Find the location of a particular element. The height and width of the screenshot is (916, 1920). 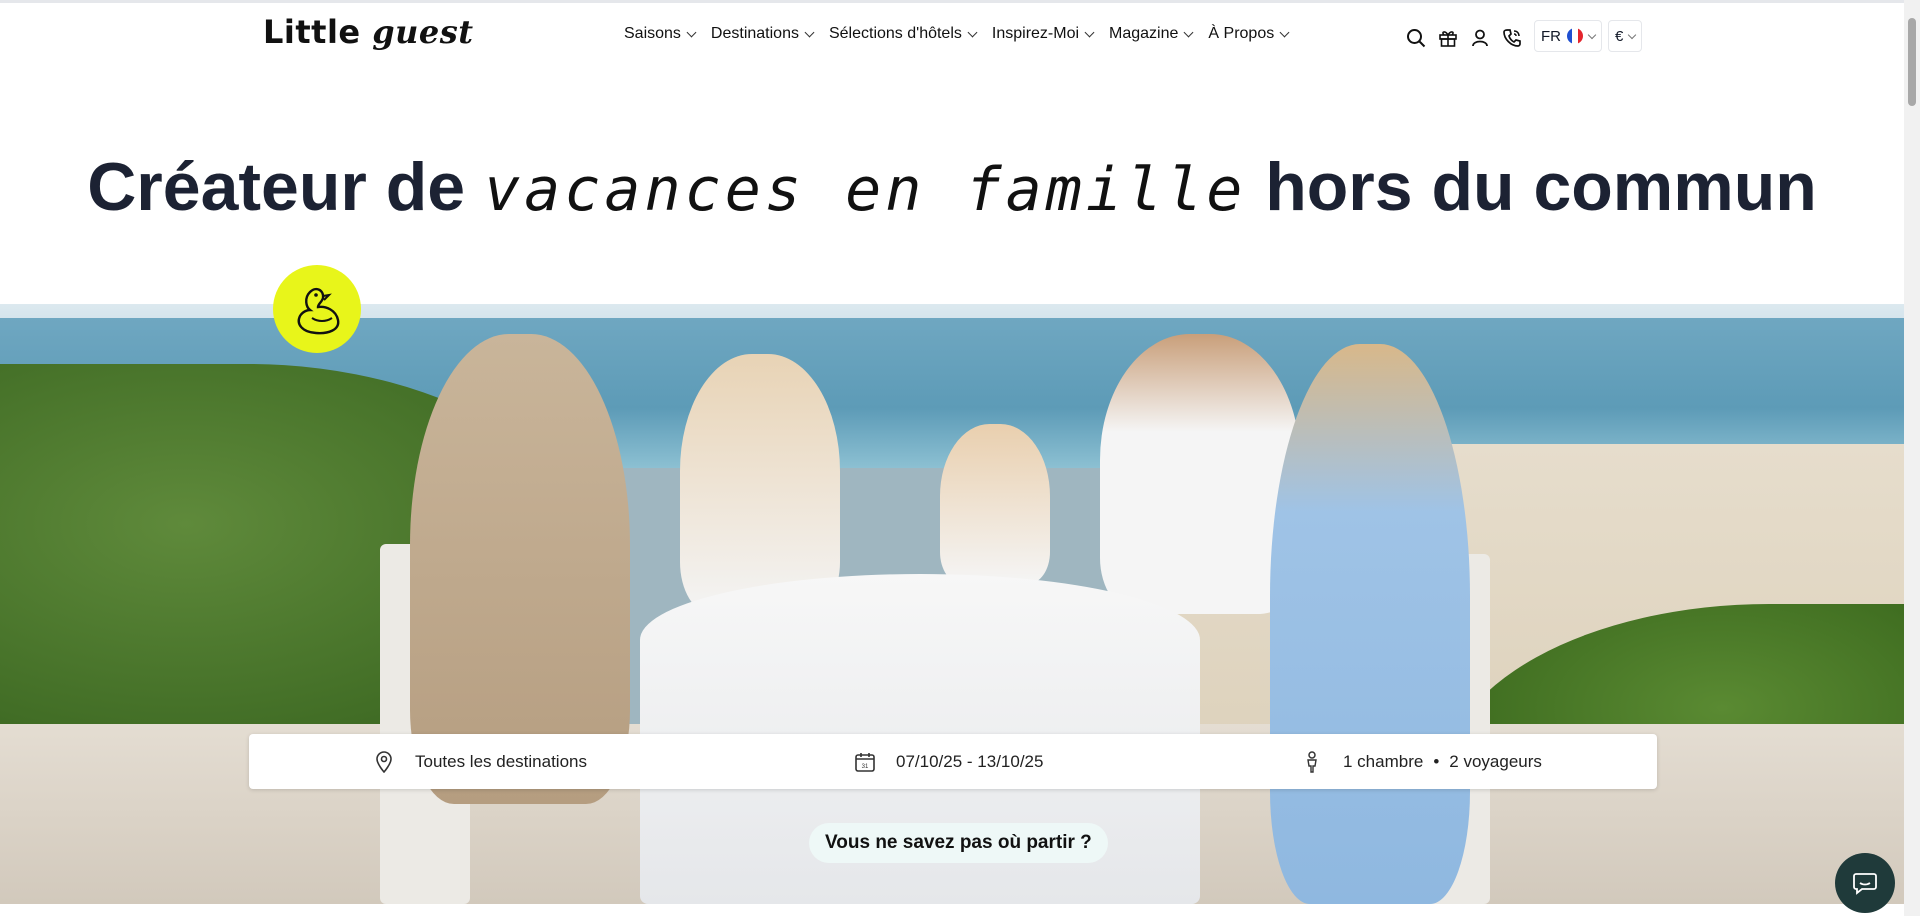

hero-title-part-1: Créateur de is located at coordinates (285, 187).